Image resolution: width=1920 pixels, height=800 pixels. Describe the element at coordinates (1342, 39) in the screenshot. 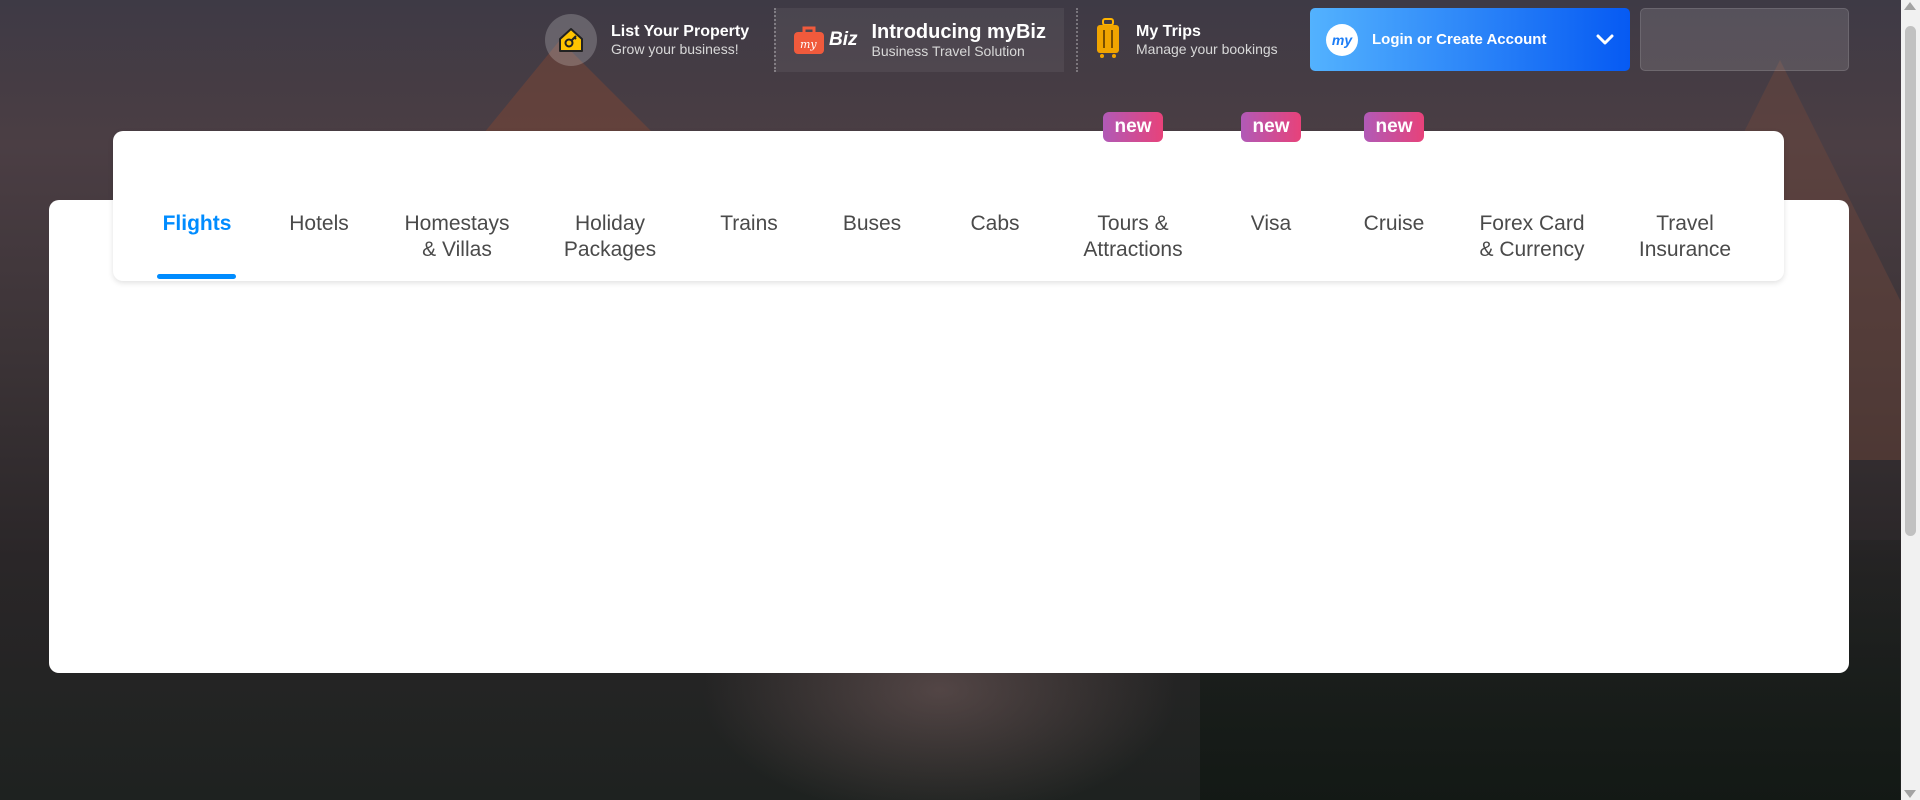

I see `mmt-logo-icon: my` at that location.